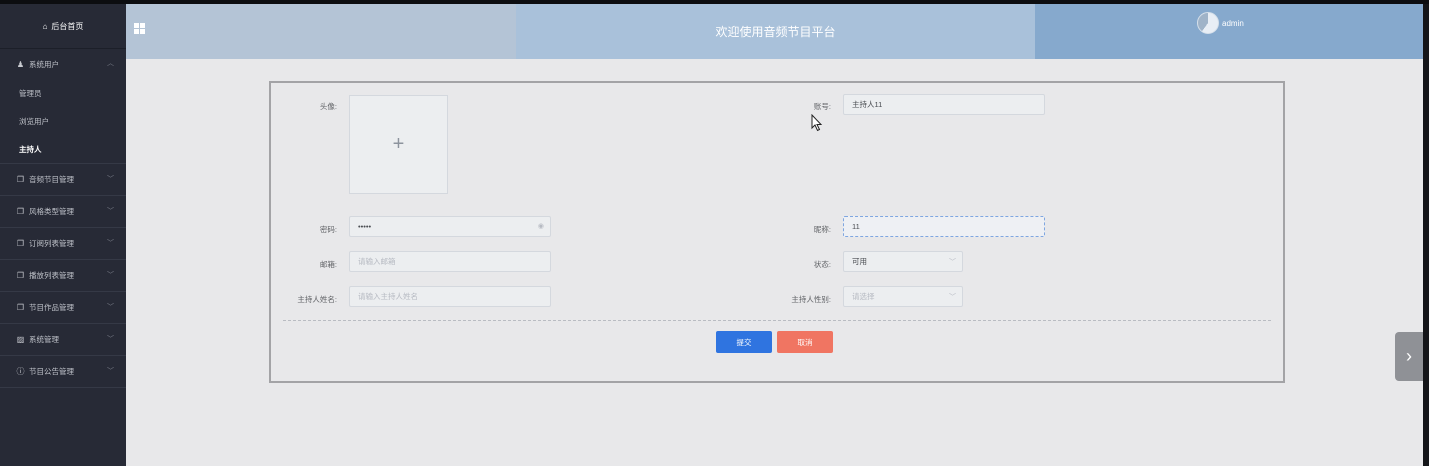 This screenshot has height=466, width=1429. I want to click on host-name-field: 请输入主持人姓名, so click(450, 296).